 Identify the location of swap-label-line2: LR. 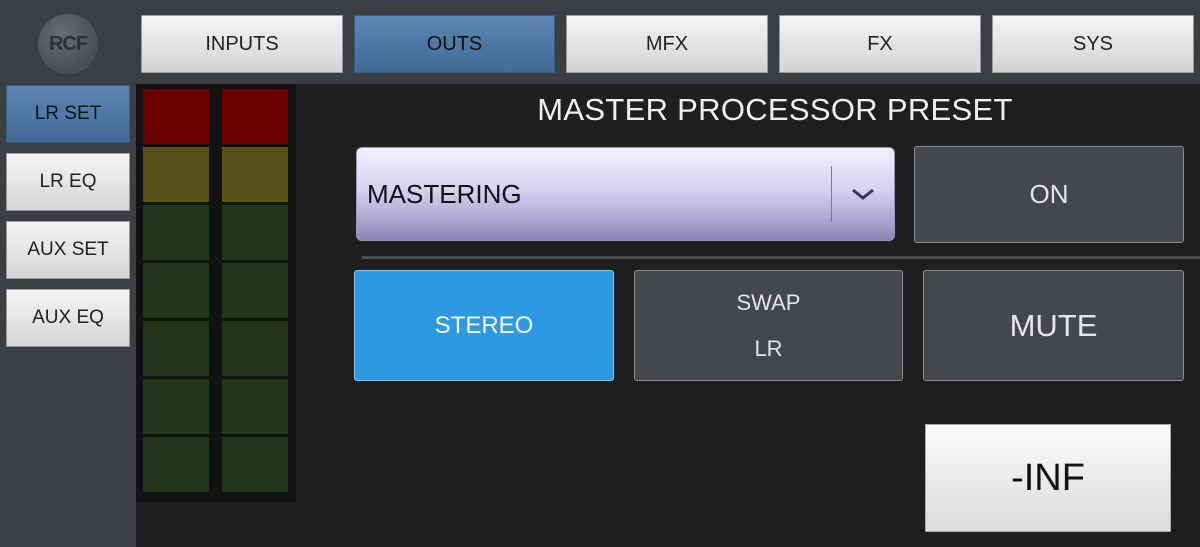
(768, 348).